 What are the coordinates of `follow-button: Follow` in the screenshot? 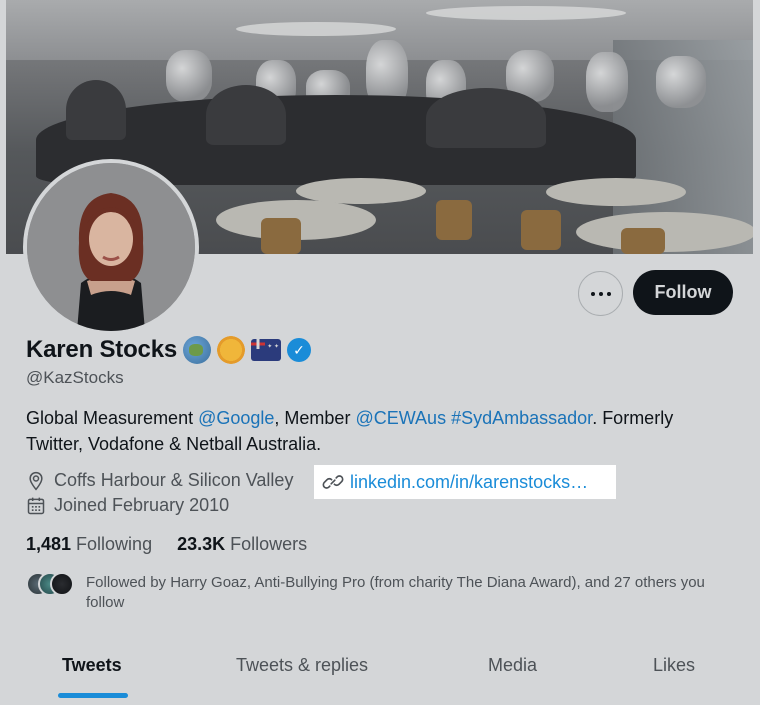 It's located at (683, 292).